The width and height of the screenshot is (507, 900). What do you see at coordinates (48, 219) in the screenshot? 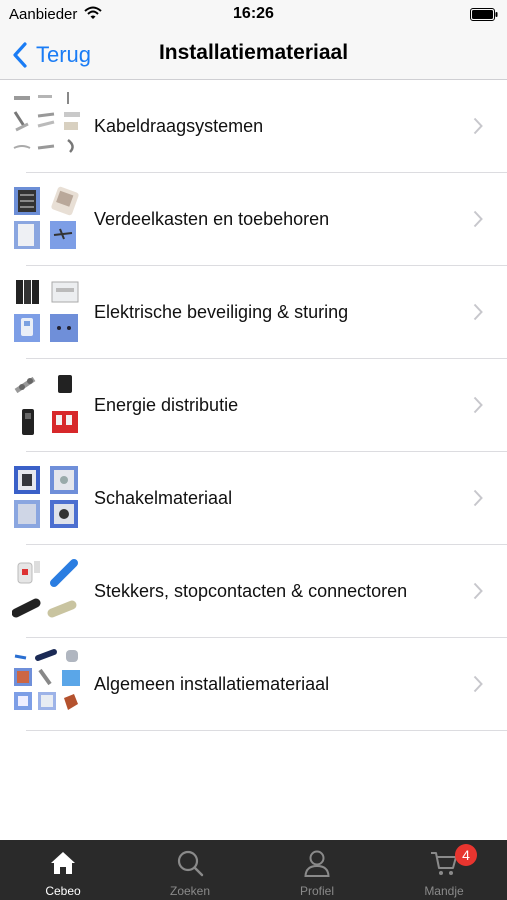
I see `distribution-box-products-icon` at bounding box center [48, 219].